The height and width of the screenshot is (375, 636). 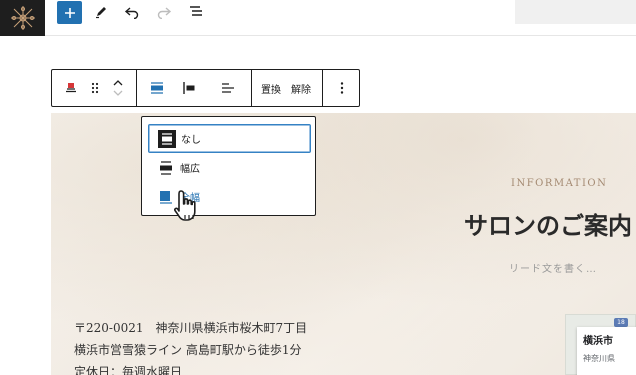 I want to click on command-search-bar, so click(x=575, y=12).